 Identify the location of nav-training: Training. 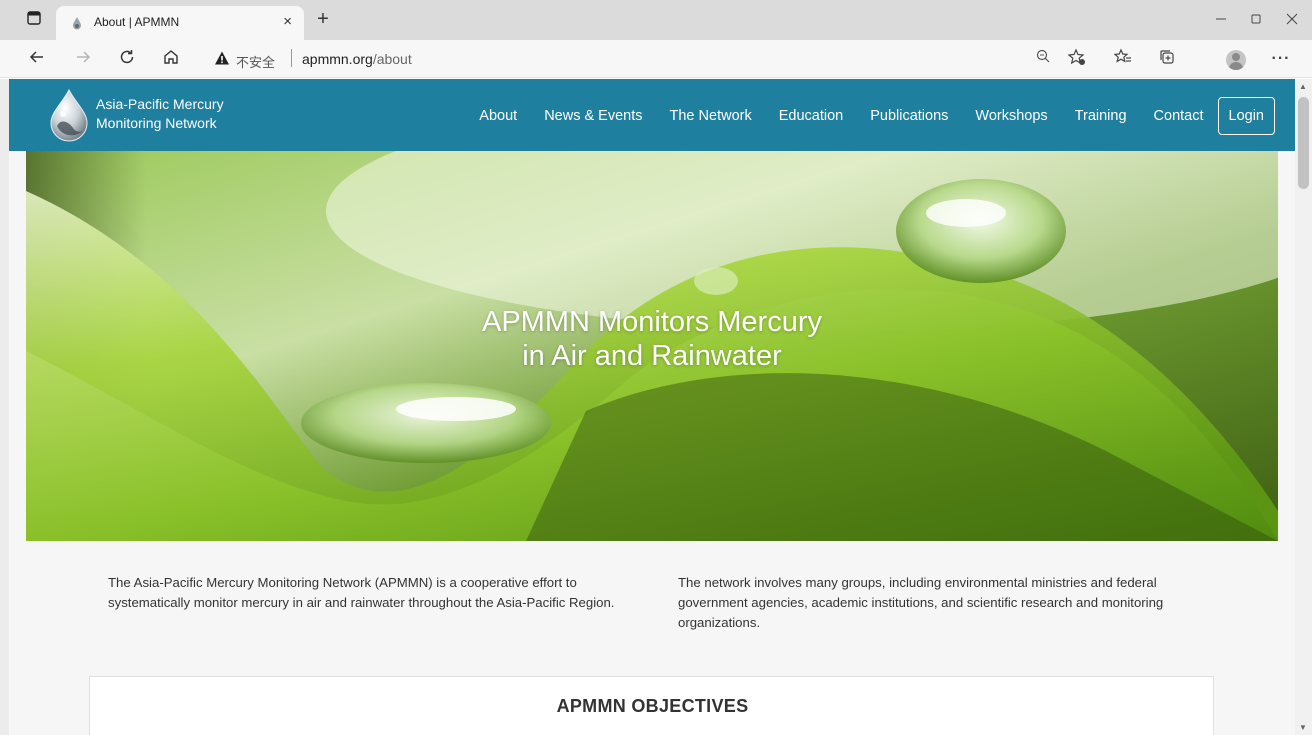
(1101, 116).